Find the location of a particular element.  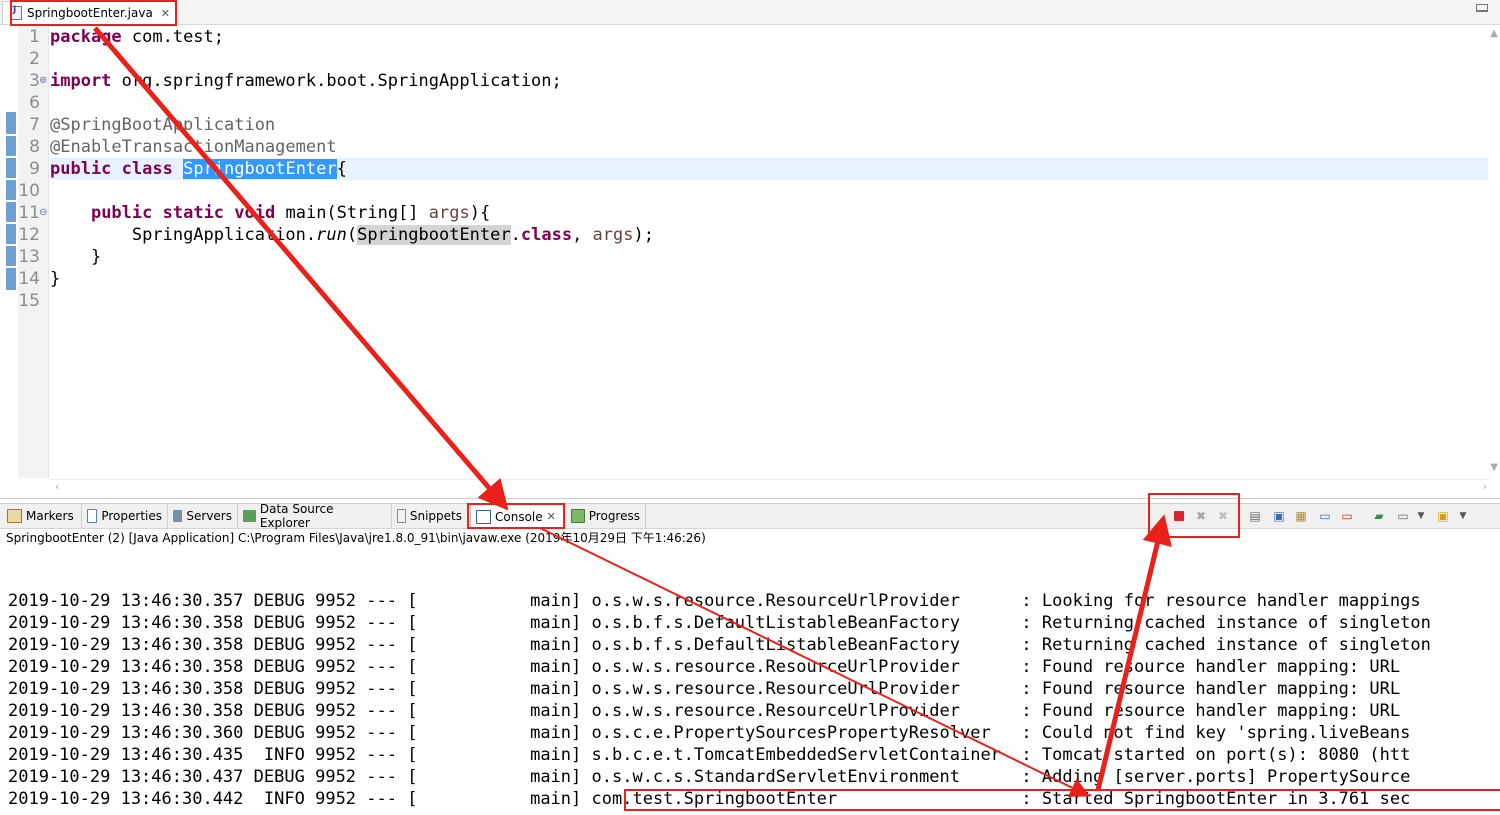

tab-servers: Servers is located at coordinates (203, 516).